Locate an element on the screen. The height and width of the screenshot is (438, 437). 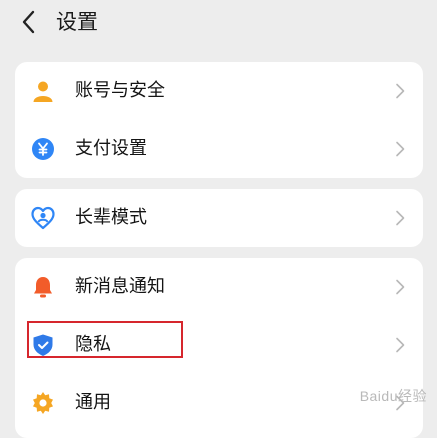
settings-item-label: 账号与安全 is located at coordinates (120, 90).